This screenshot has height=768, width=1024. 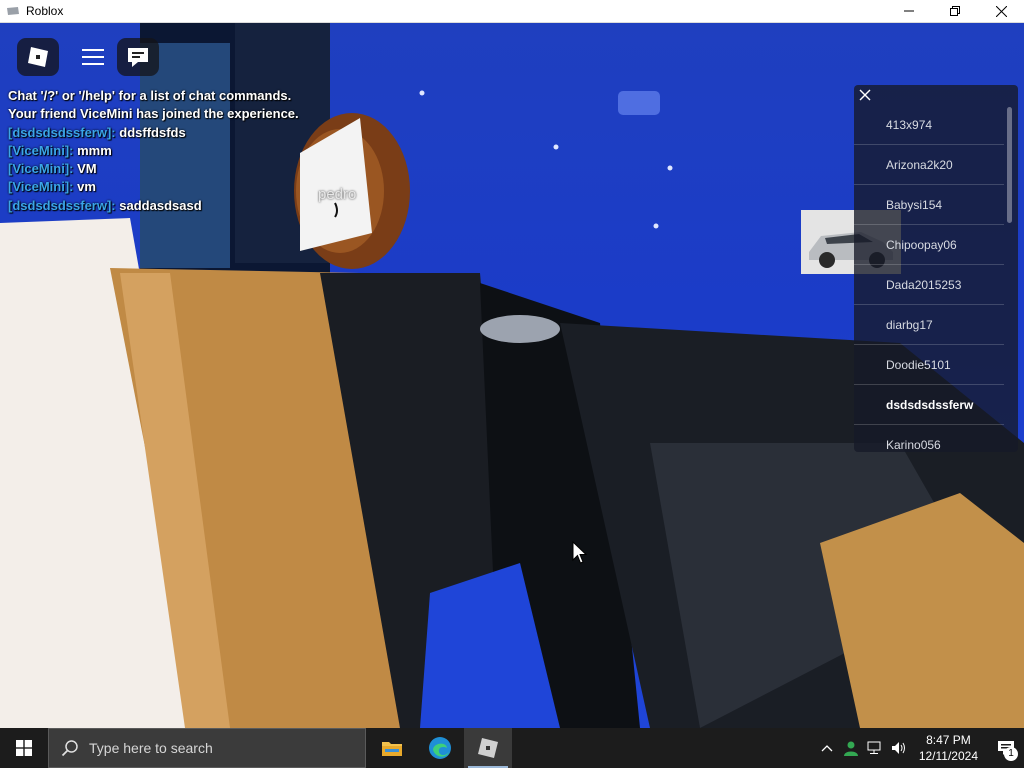 I want to click on minimize-button, so click(x=909, y=11).